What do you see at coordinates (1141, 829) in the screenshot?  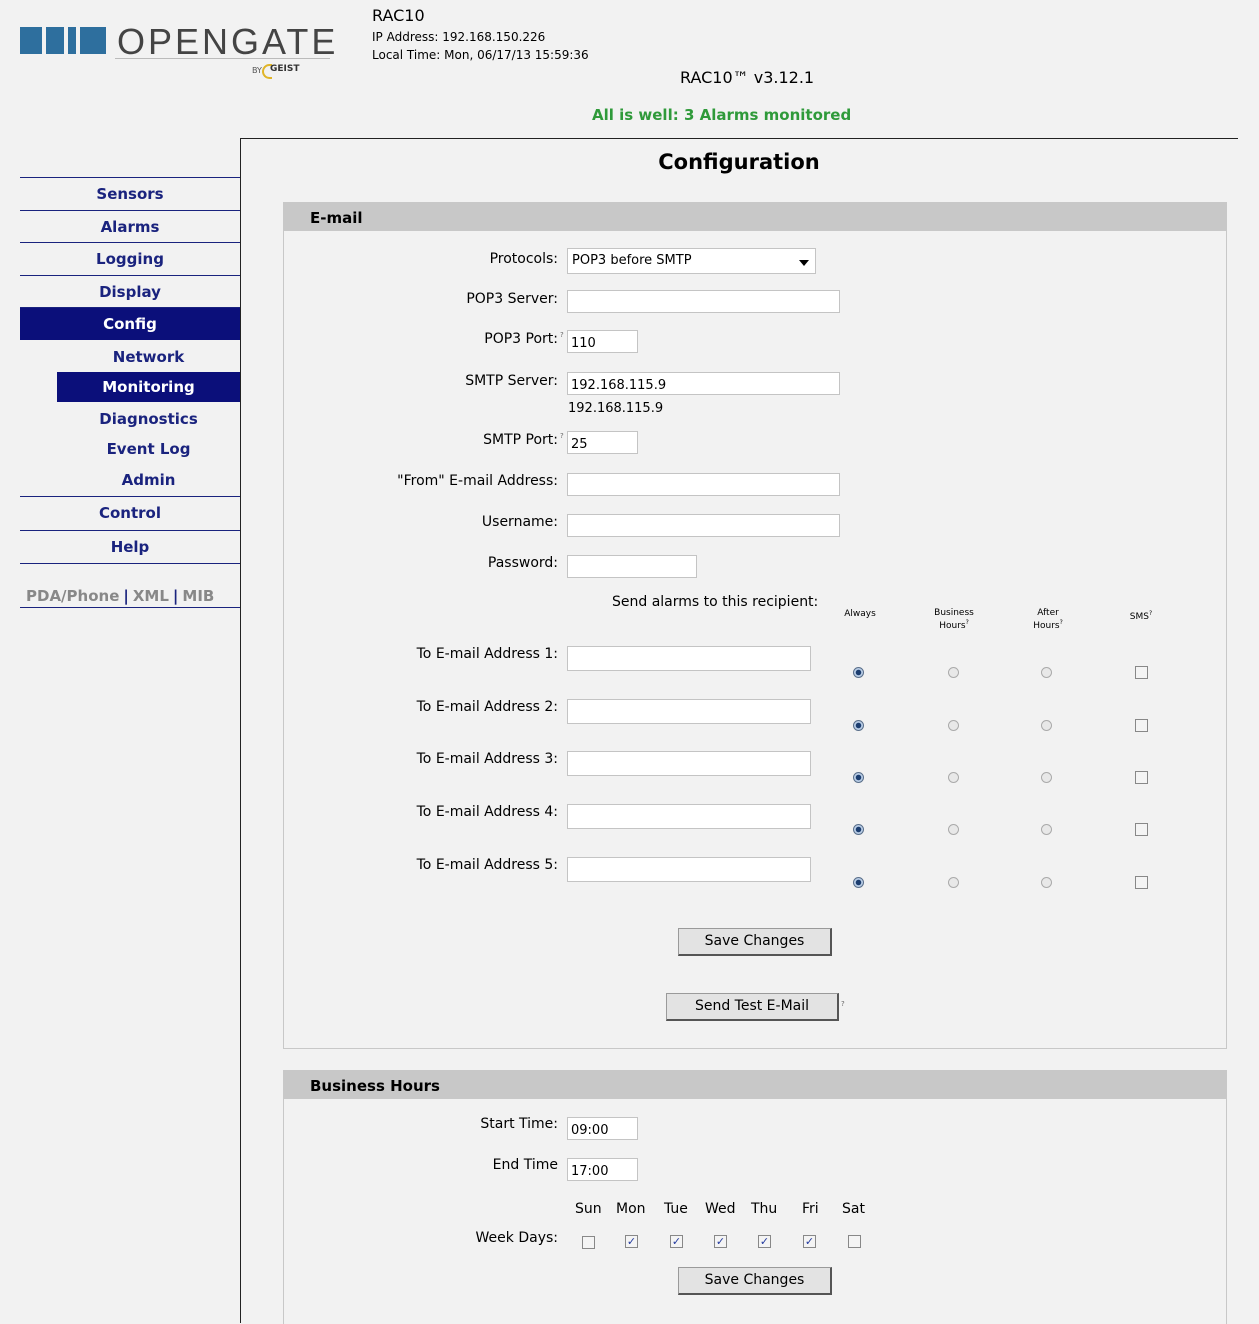 I see `recipient-4-sms-checkbox` at bounding box center [1141, 829].